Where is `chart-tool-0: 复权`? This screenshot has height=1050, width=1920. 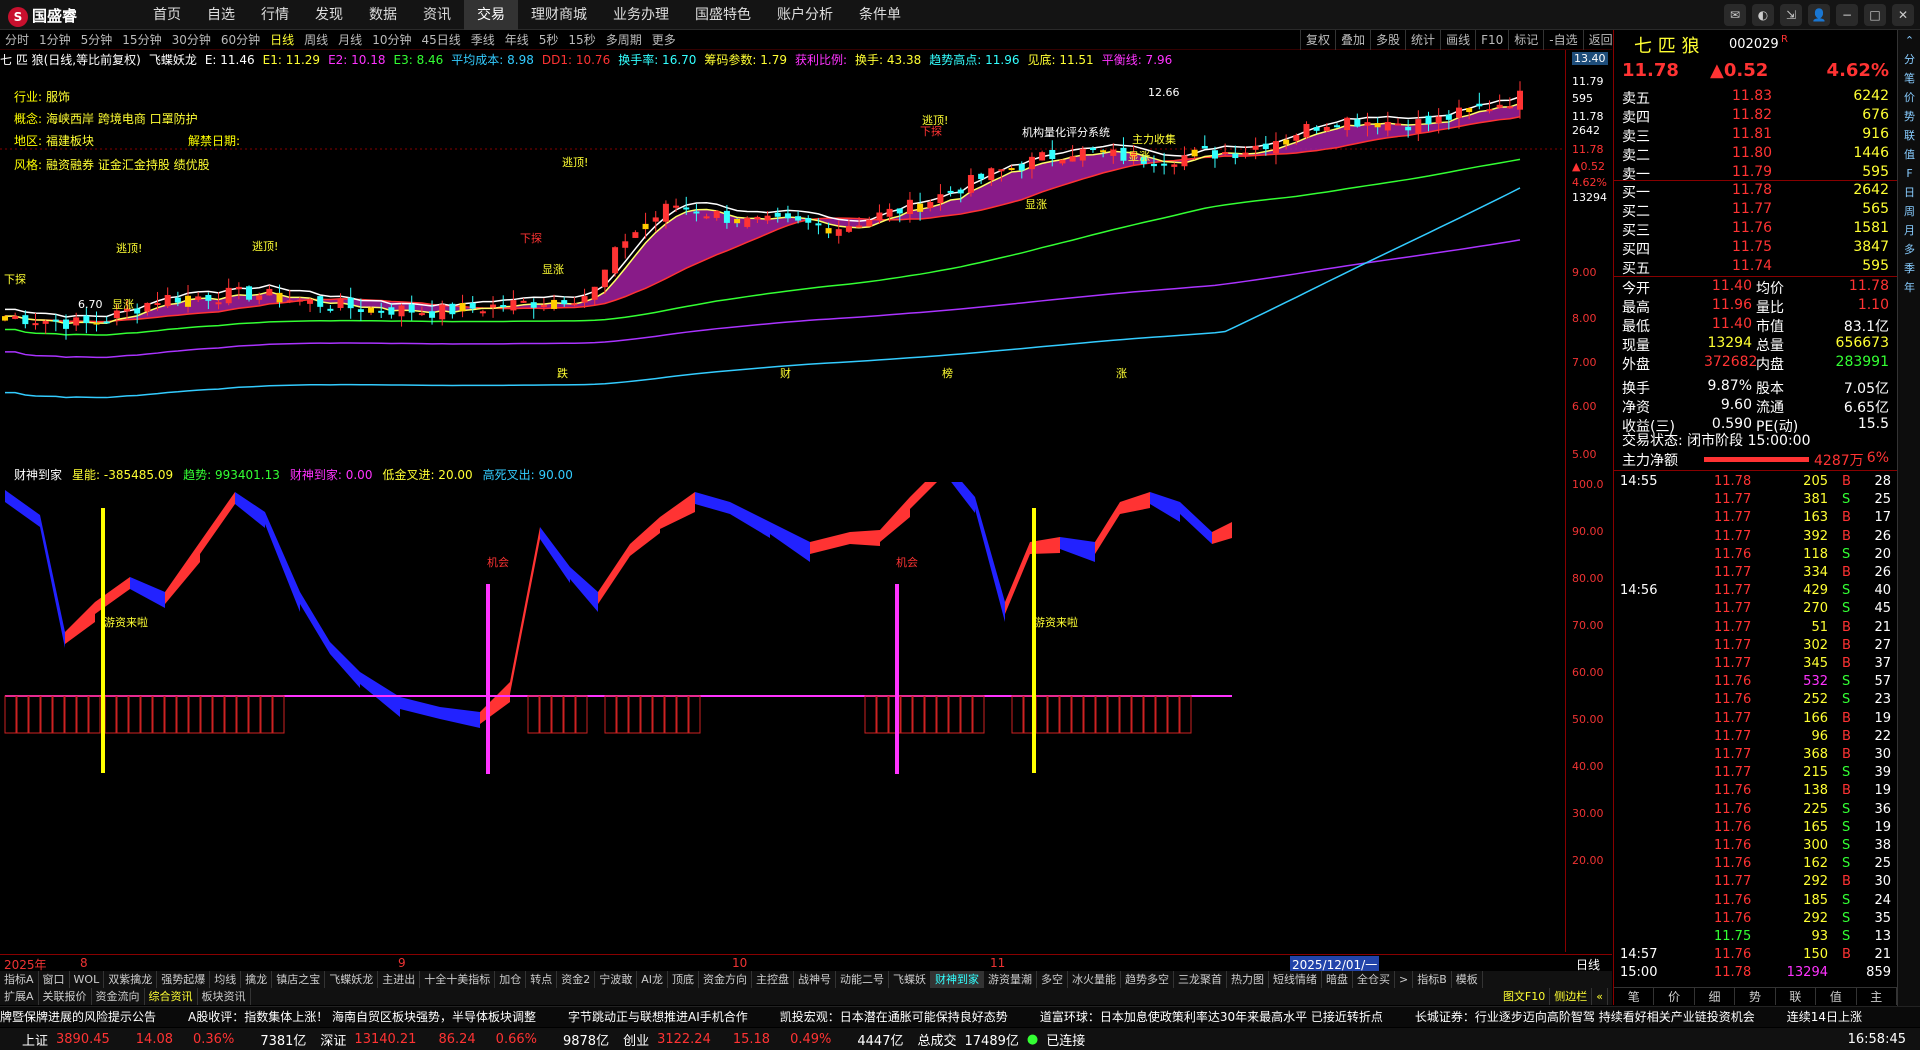 chart-tool-0: 复权 is located at coordinates (1317, 40).